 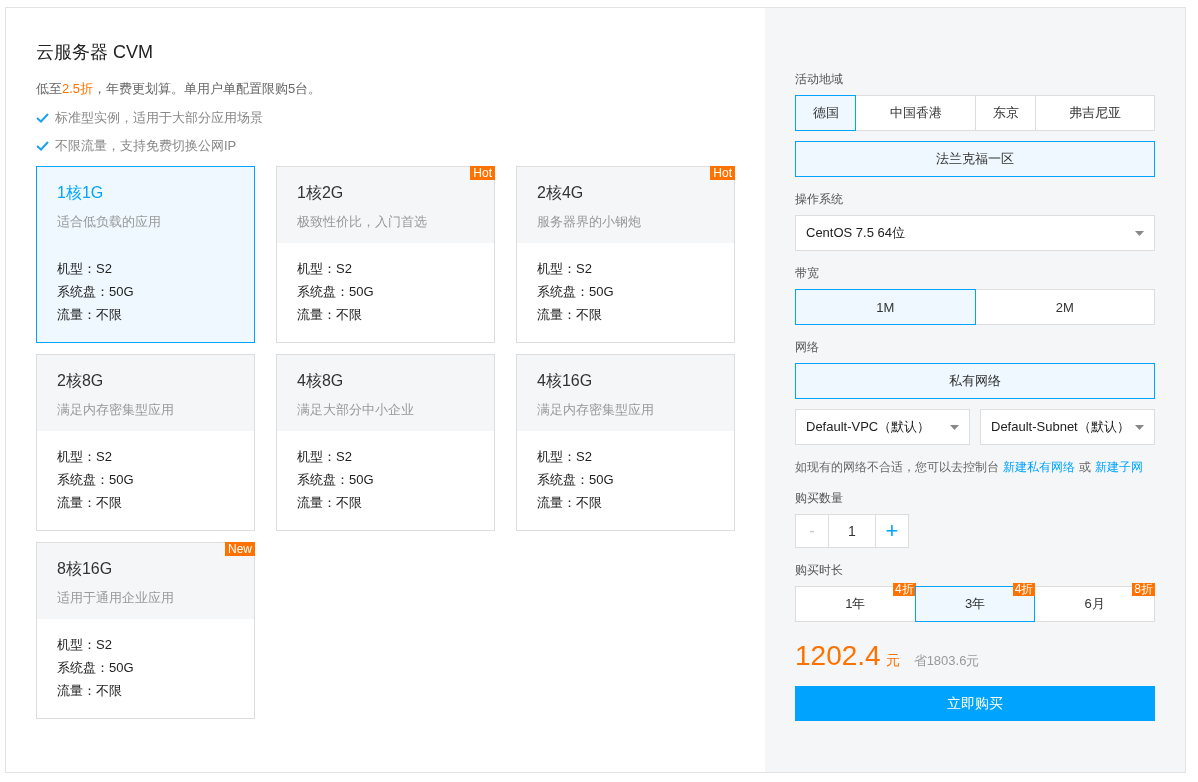 I want to click on region-tab: 德国, so click(x=825, y=113).